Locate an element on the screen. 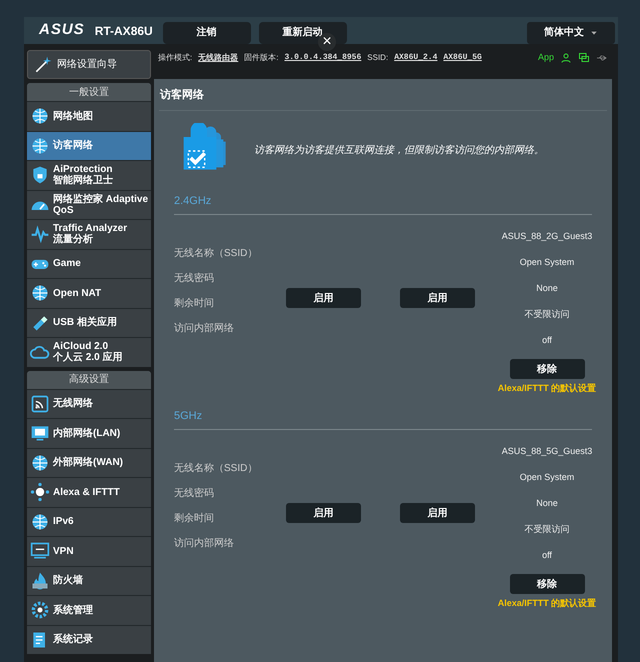  sidebar-item: 访客网络 is located at coordinates (89, 145).